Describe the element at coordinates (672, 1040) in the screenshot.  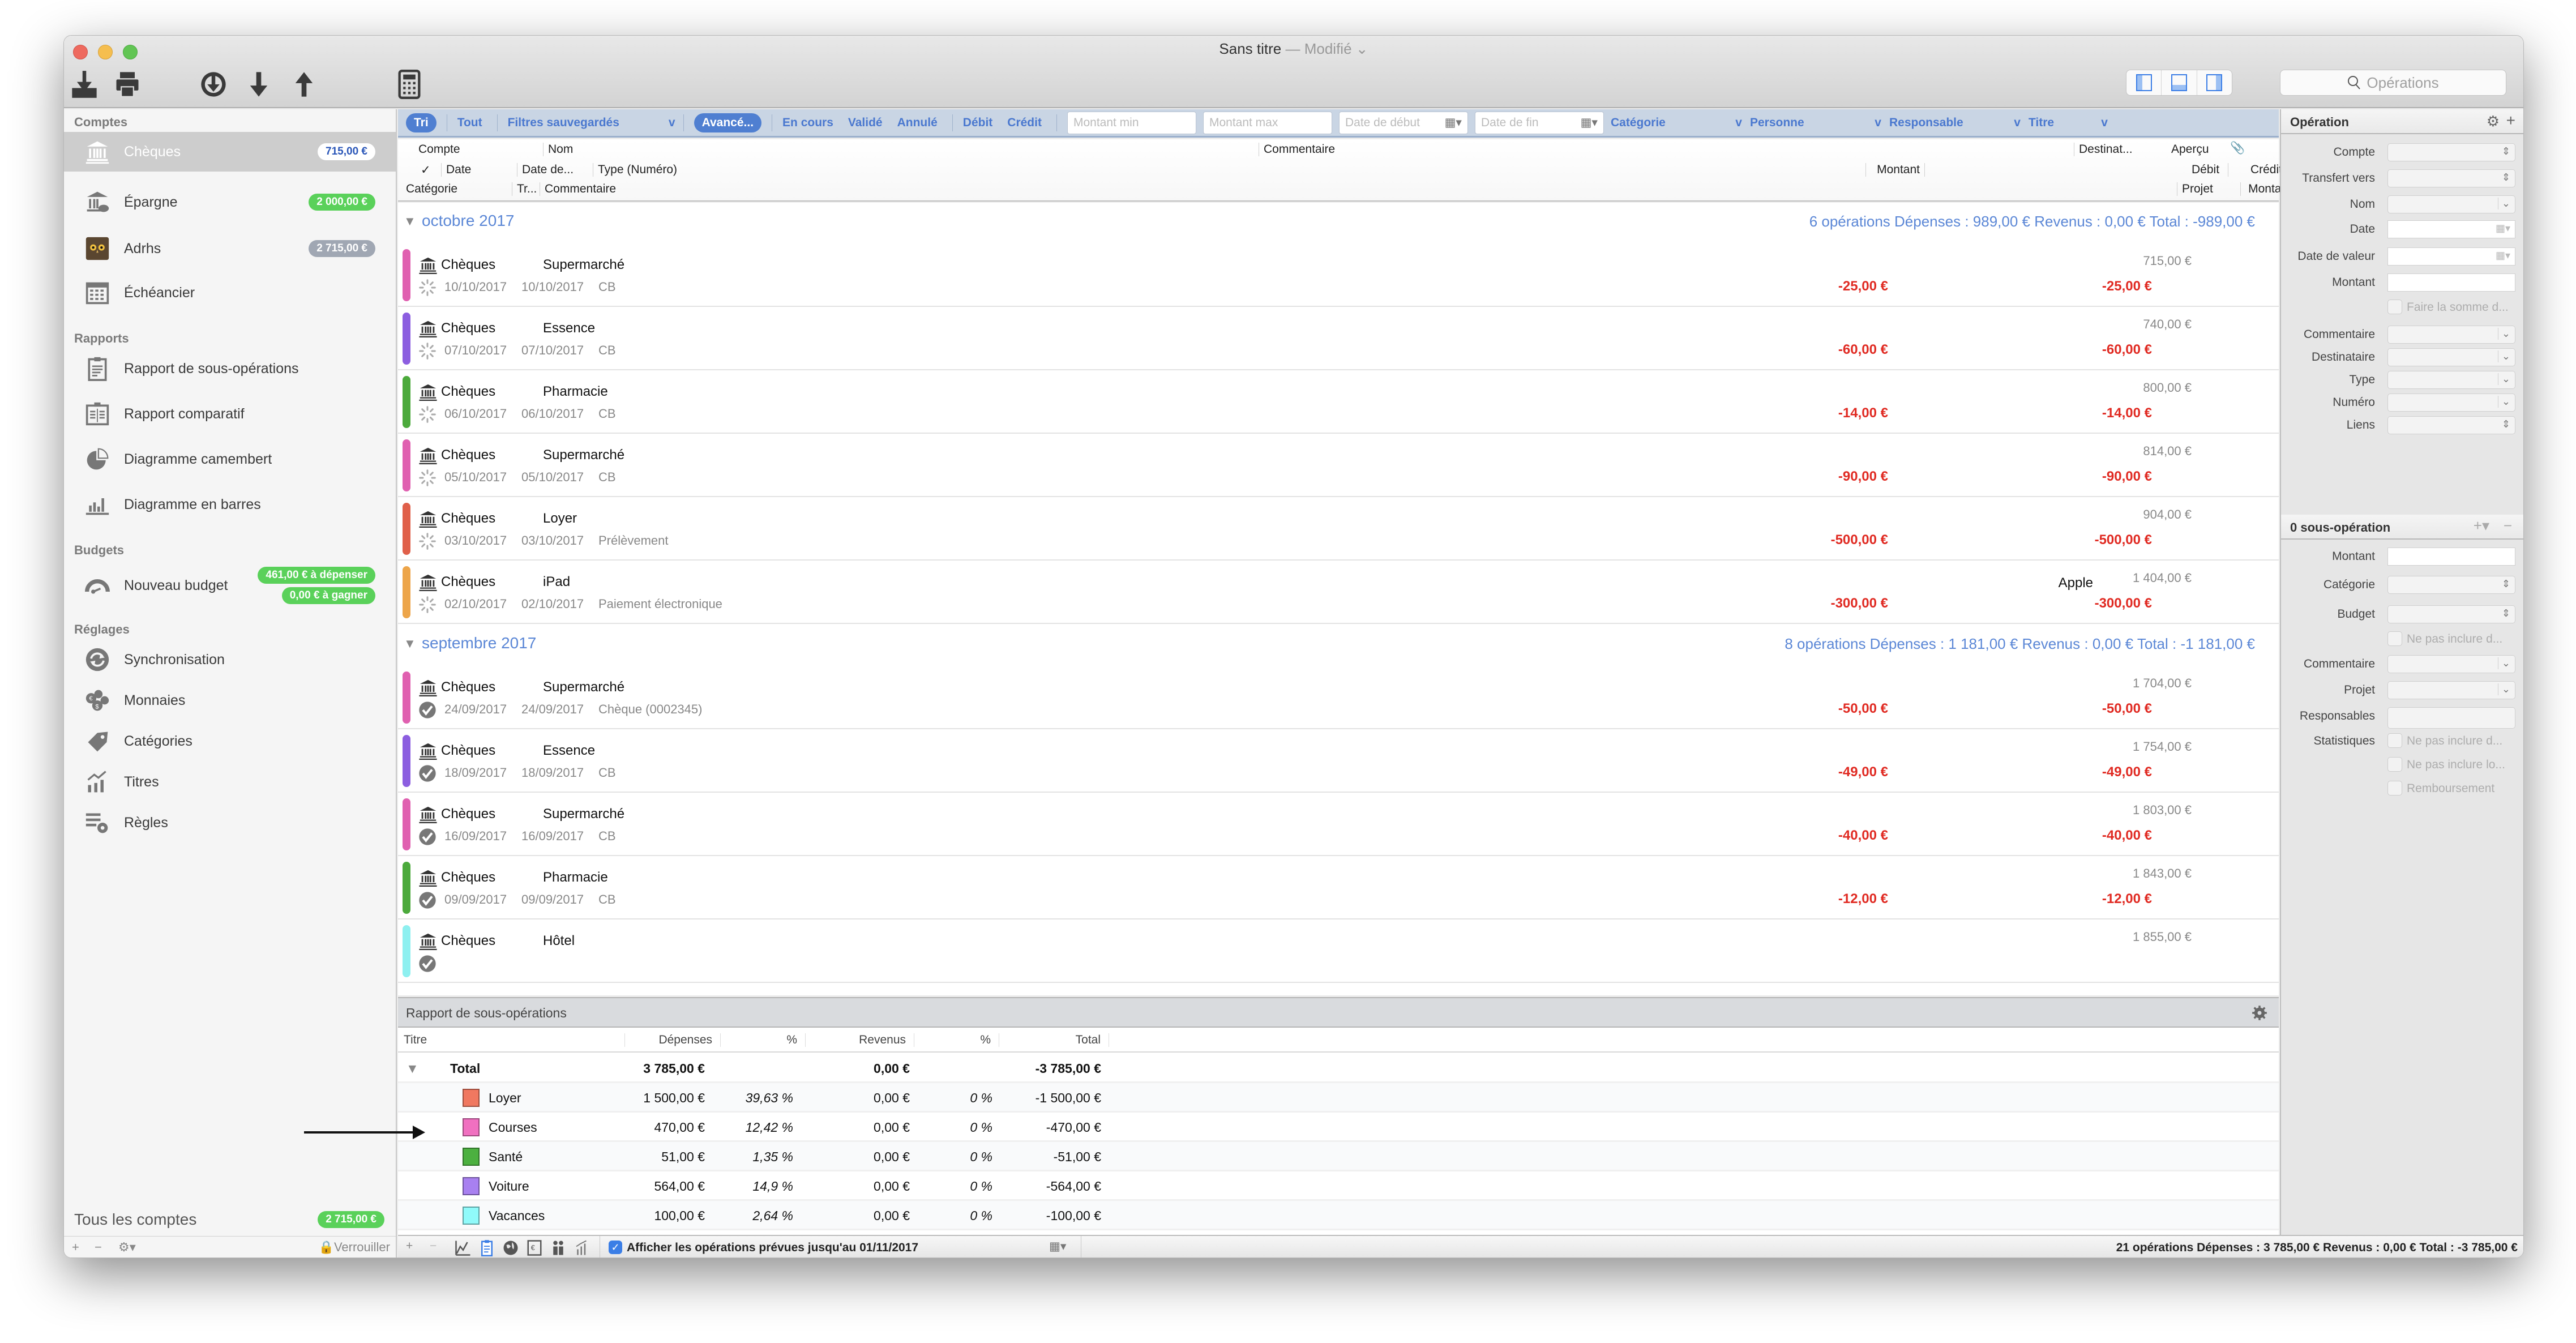
I see `report-col-expenses: Dépenses` at that location.